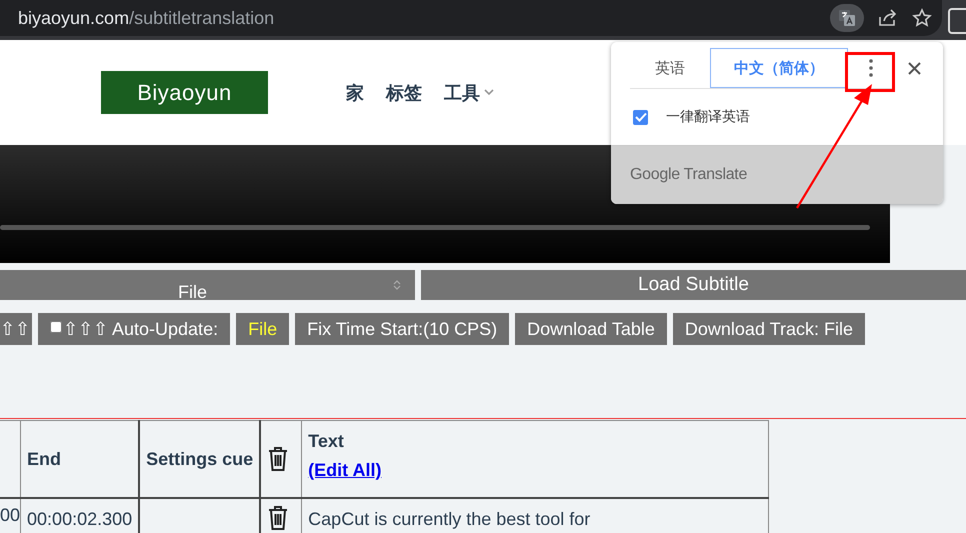  Describe the element at coordinates (779, 68) in the screenshot. I see `language-tab: 中文（简体）` at that location.